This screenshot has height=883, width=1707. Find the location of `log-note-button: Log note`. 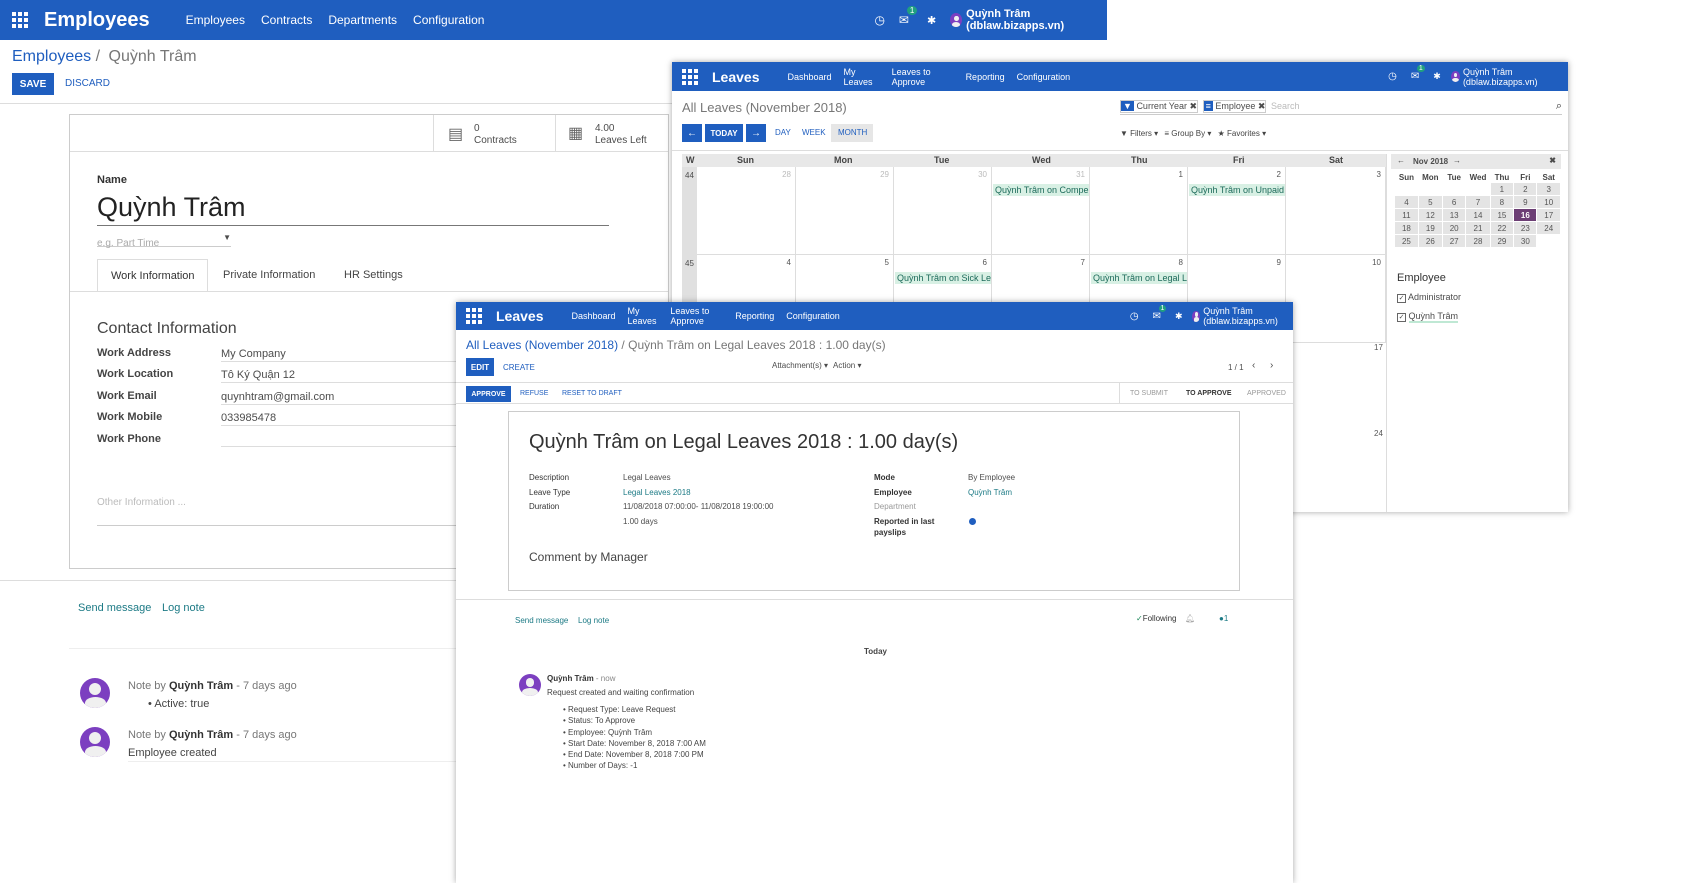

log-note-button: Log note is located at coordinates (183, 608).